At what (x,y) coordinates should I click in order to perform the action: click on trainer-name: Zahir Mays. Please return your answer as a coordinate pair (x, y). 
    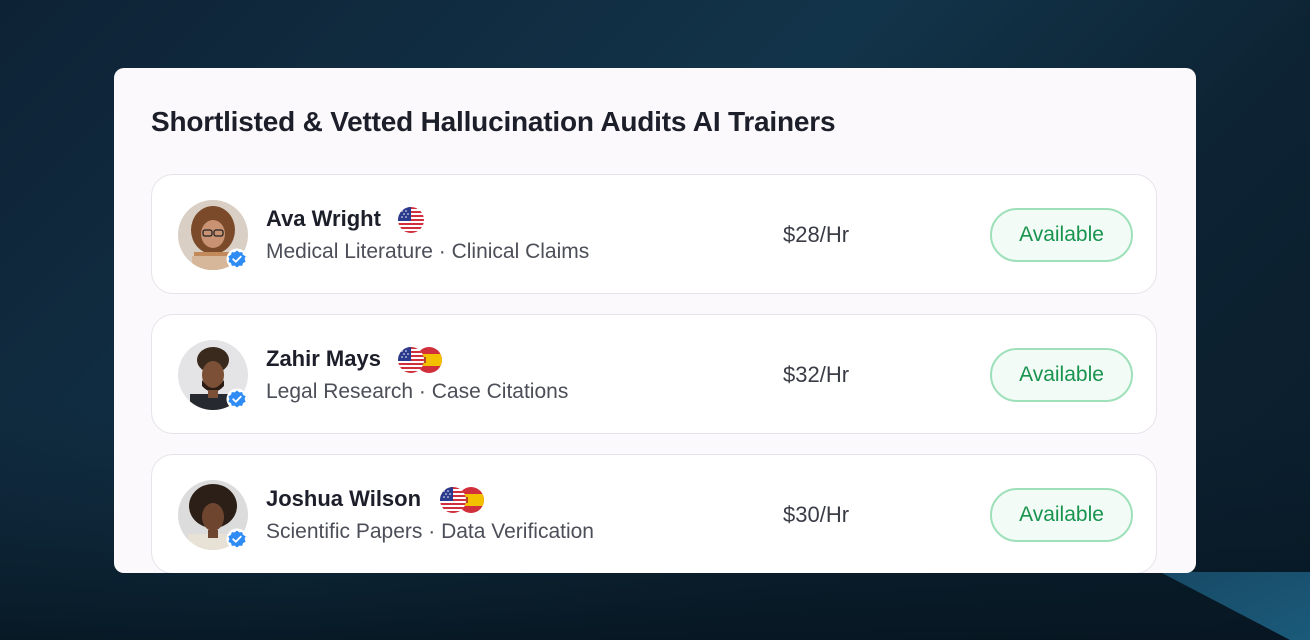
    Looking at the image, I should click on (323, 359).